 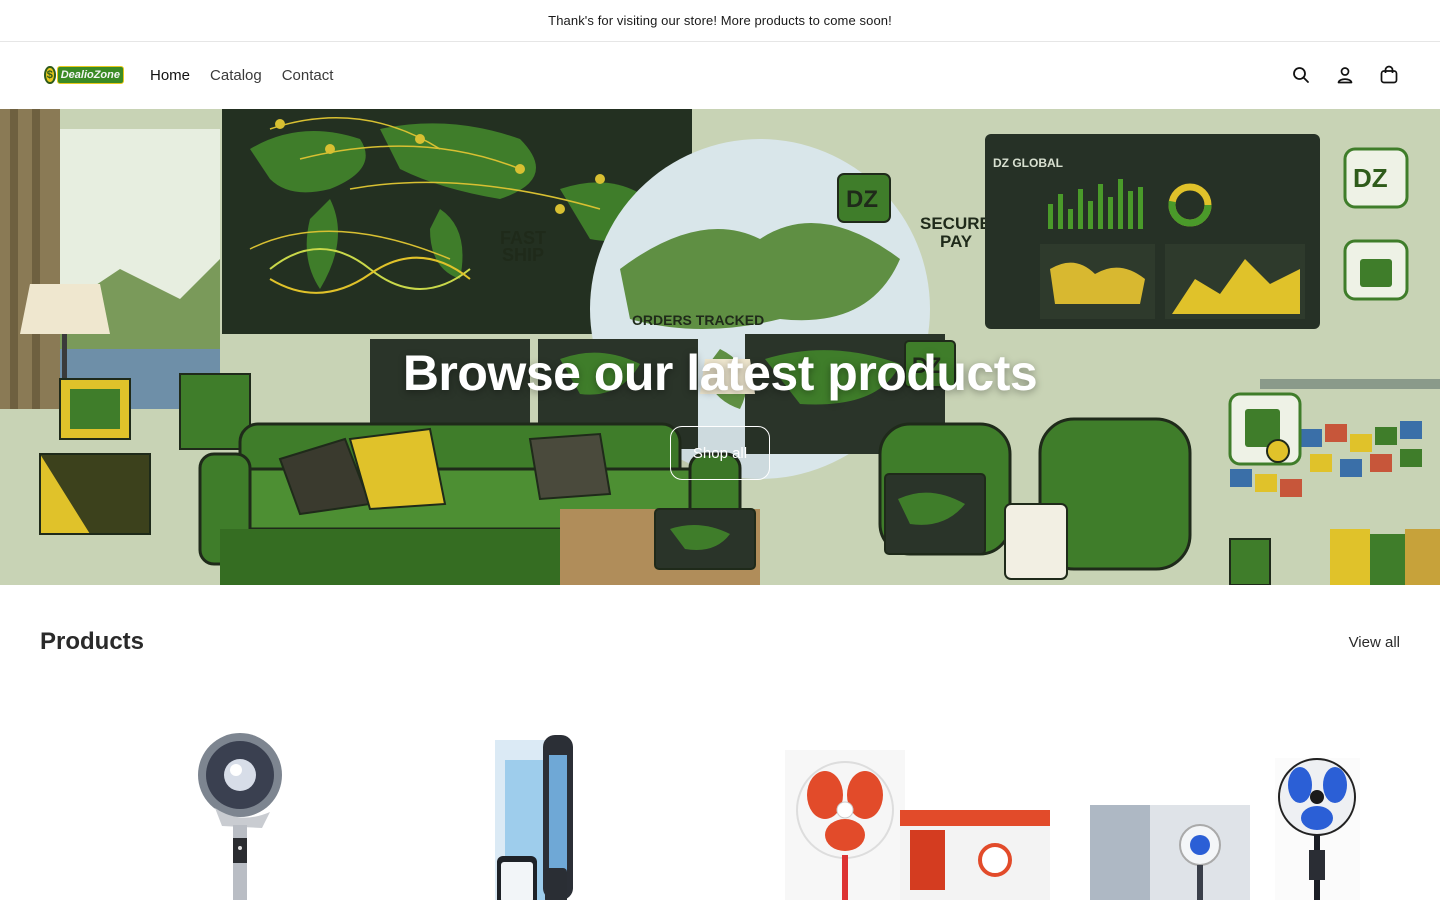 I want to click on store-logo: $ DealioZone, so click(x=84, y=75).